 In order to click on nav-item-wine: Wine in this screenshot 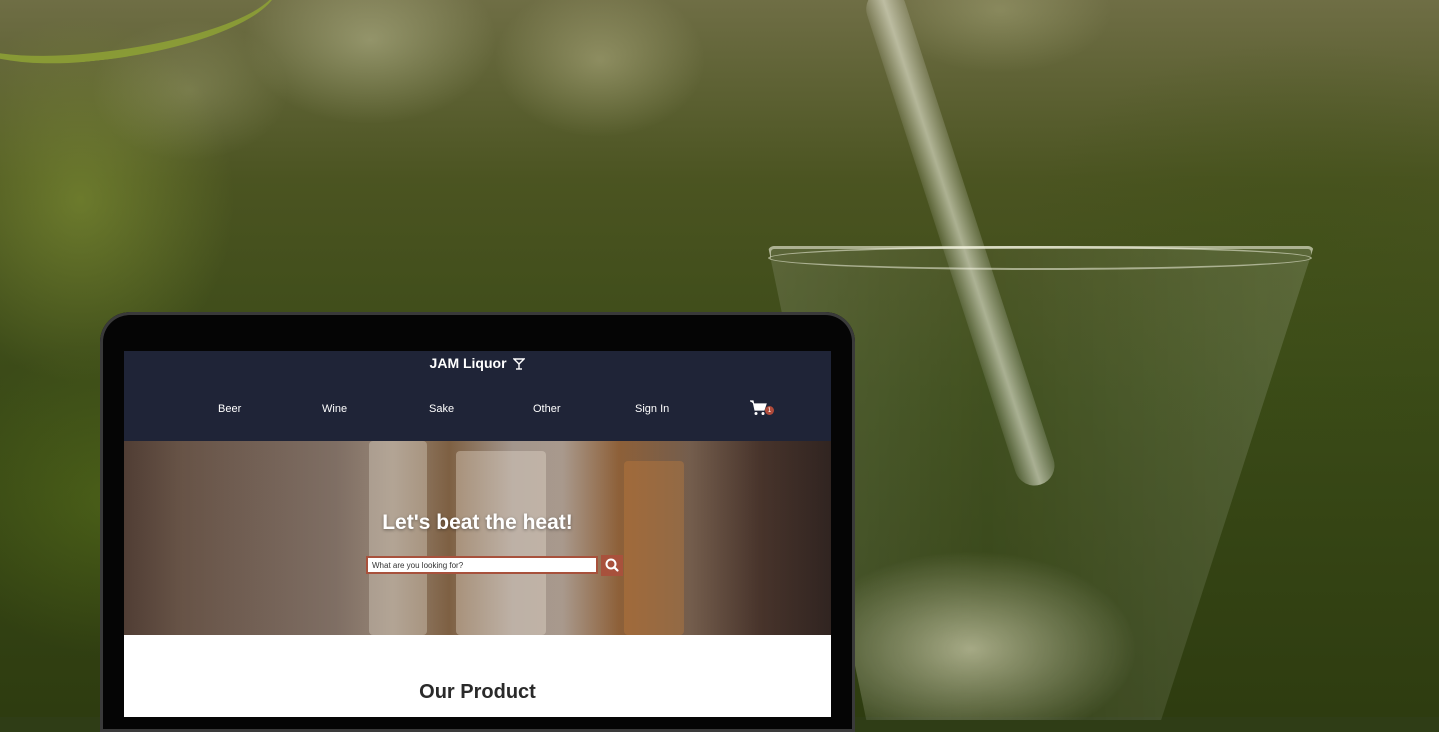, I will do `click(334, 409)`.